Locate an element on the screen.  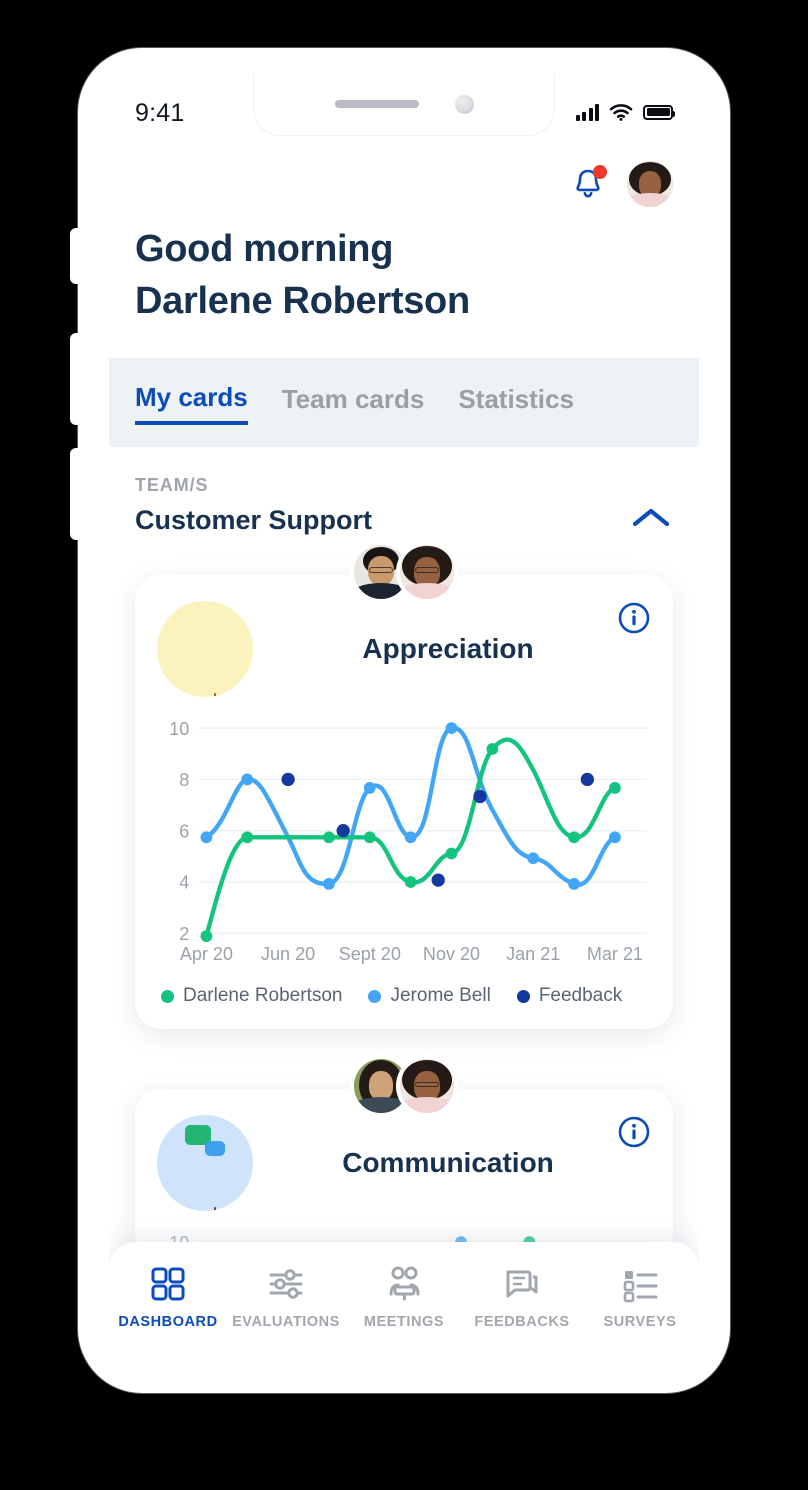
checklist-icon is located at coordinates (640, 1287).